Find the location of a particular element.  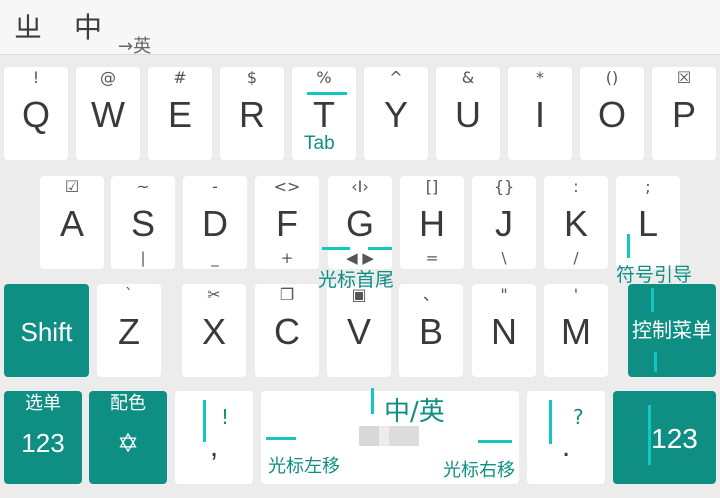

key-g: ‹I› G ◀ ▶ is located at coordinates (360, 222).